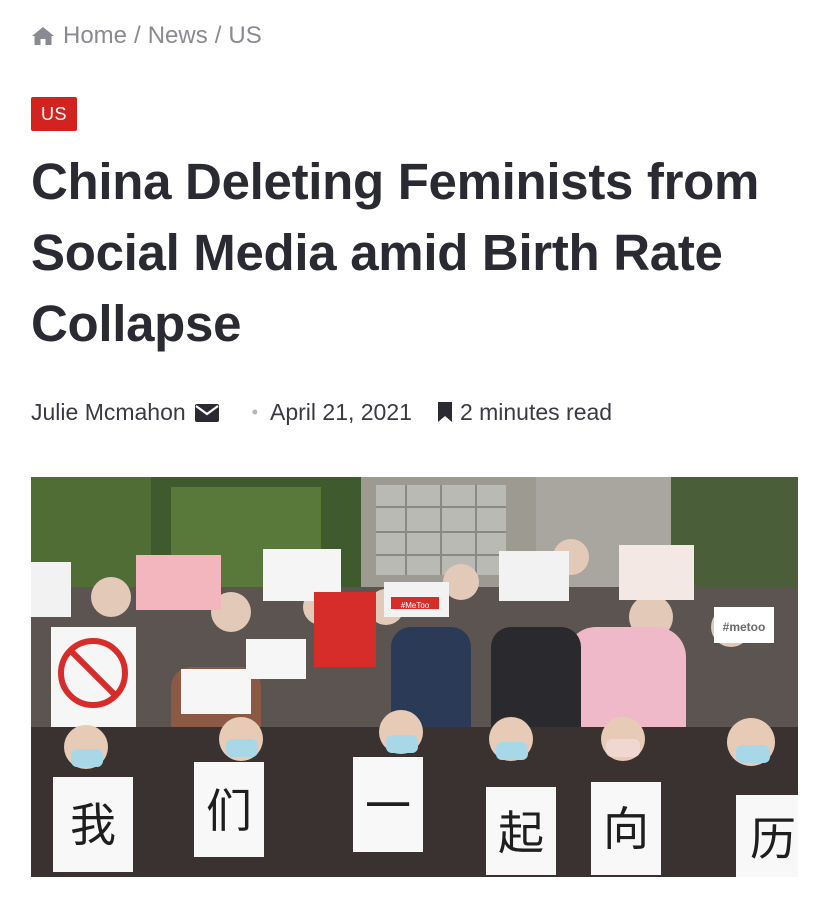  Describe the element at coordinates (54, 114) in the screenshot. I see `category-badge: US` at that location.